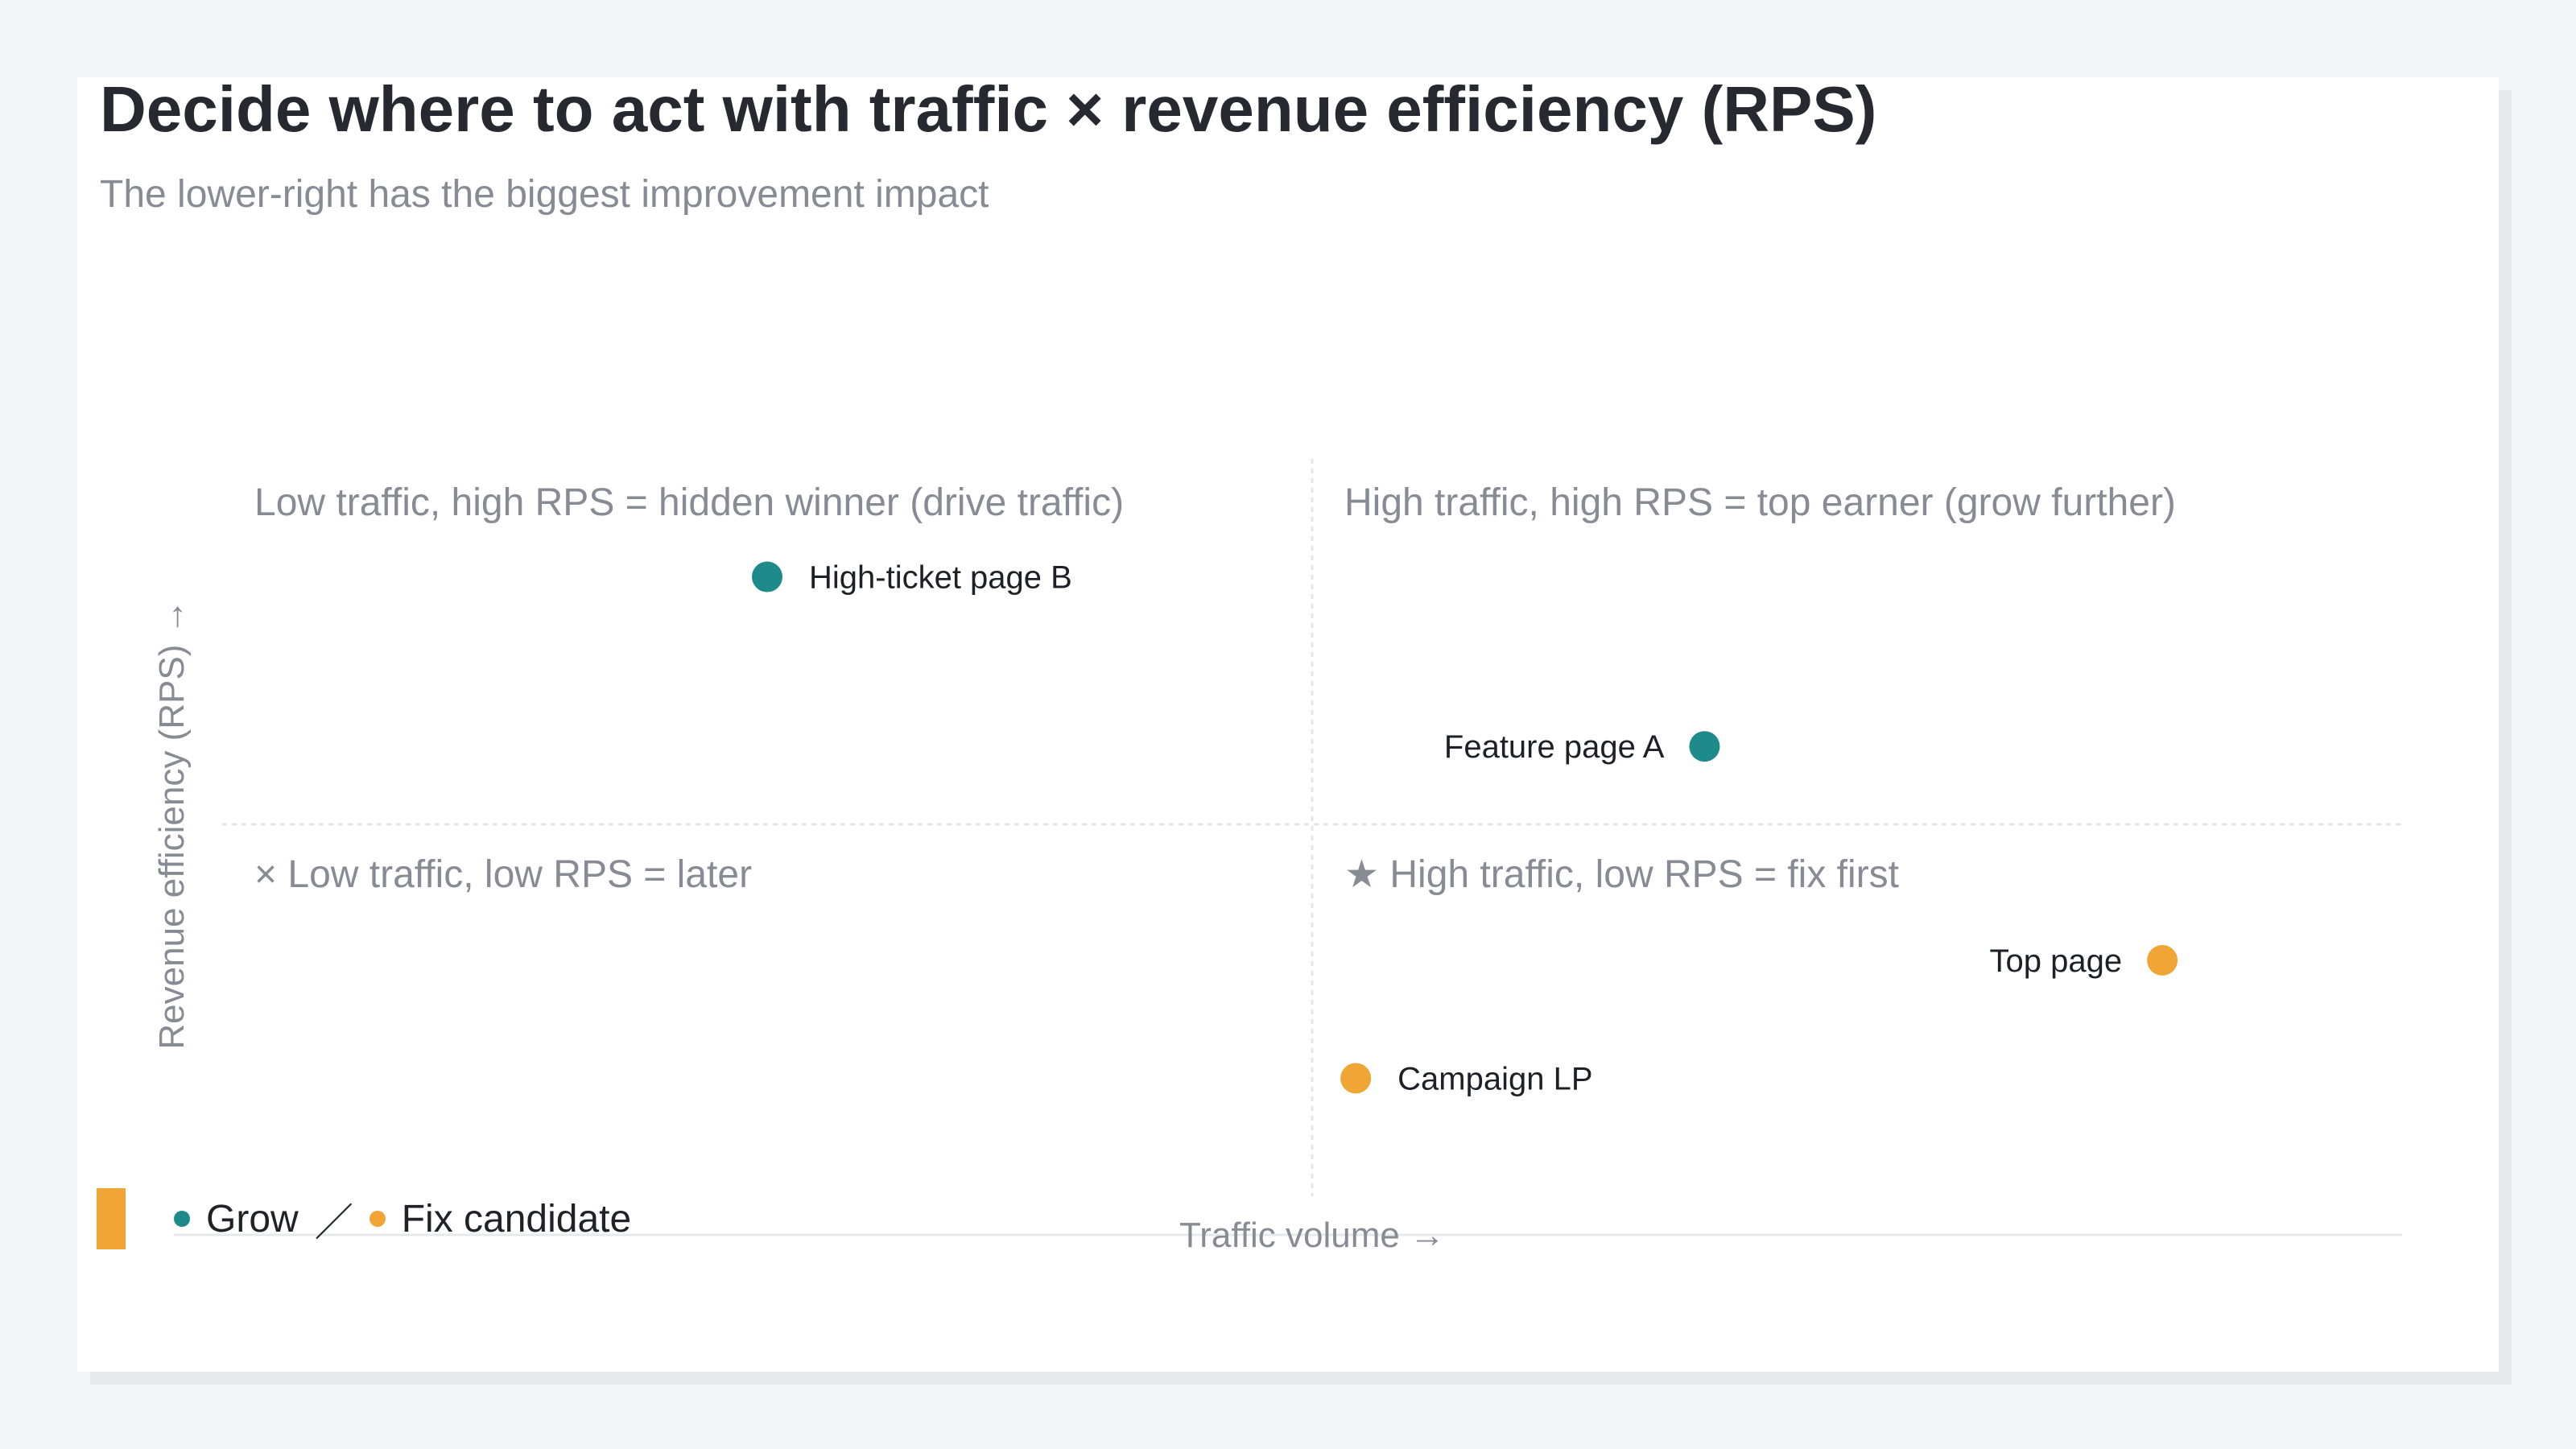  What do you see at coordinates (1356, 1078) in the screenshot?
I see `point-campaign-lp` at bounding box center [1356, 1078].